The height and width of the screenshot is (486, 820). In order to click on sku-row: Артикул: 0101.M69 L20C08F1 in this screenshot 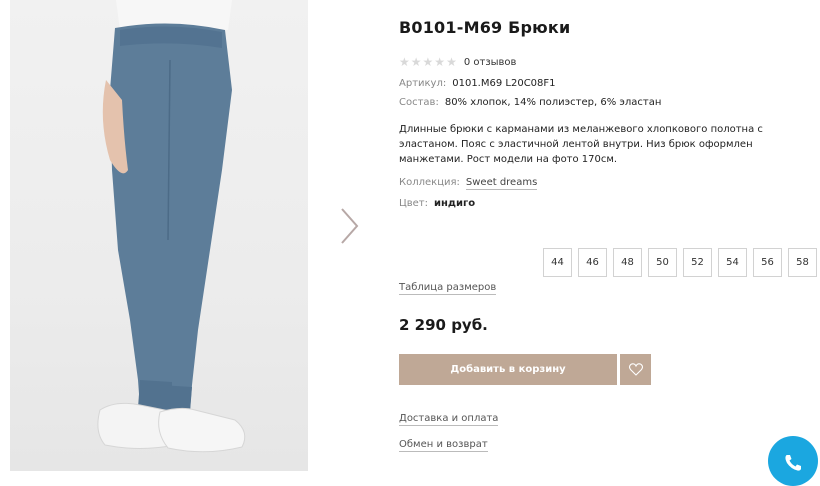, I will do `click(477, 83)`.